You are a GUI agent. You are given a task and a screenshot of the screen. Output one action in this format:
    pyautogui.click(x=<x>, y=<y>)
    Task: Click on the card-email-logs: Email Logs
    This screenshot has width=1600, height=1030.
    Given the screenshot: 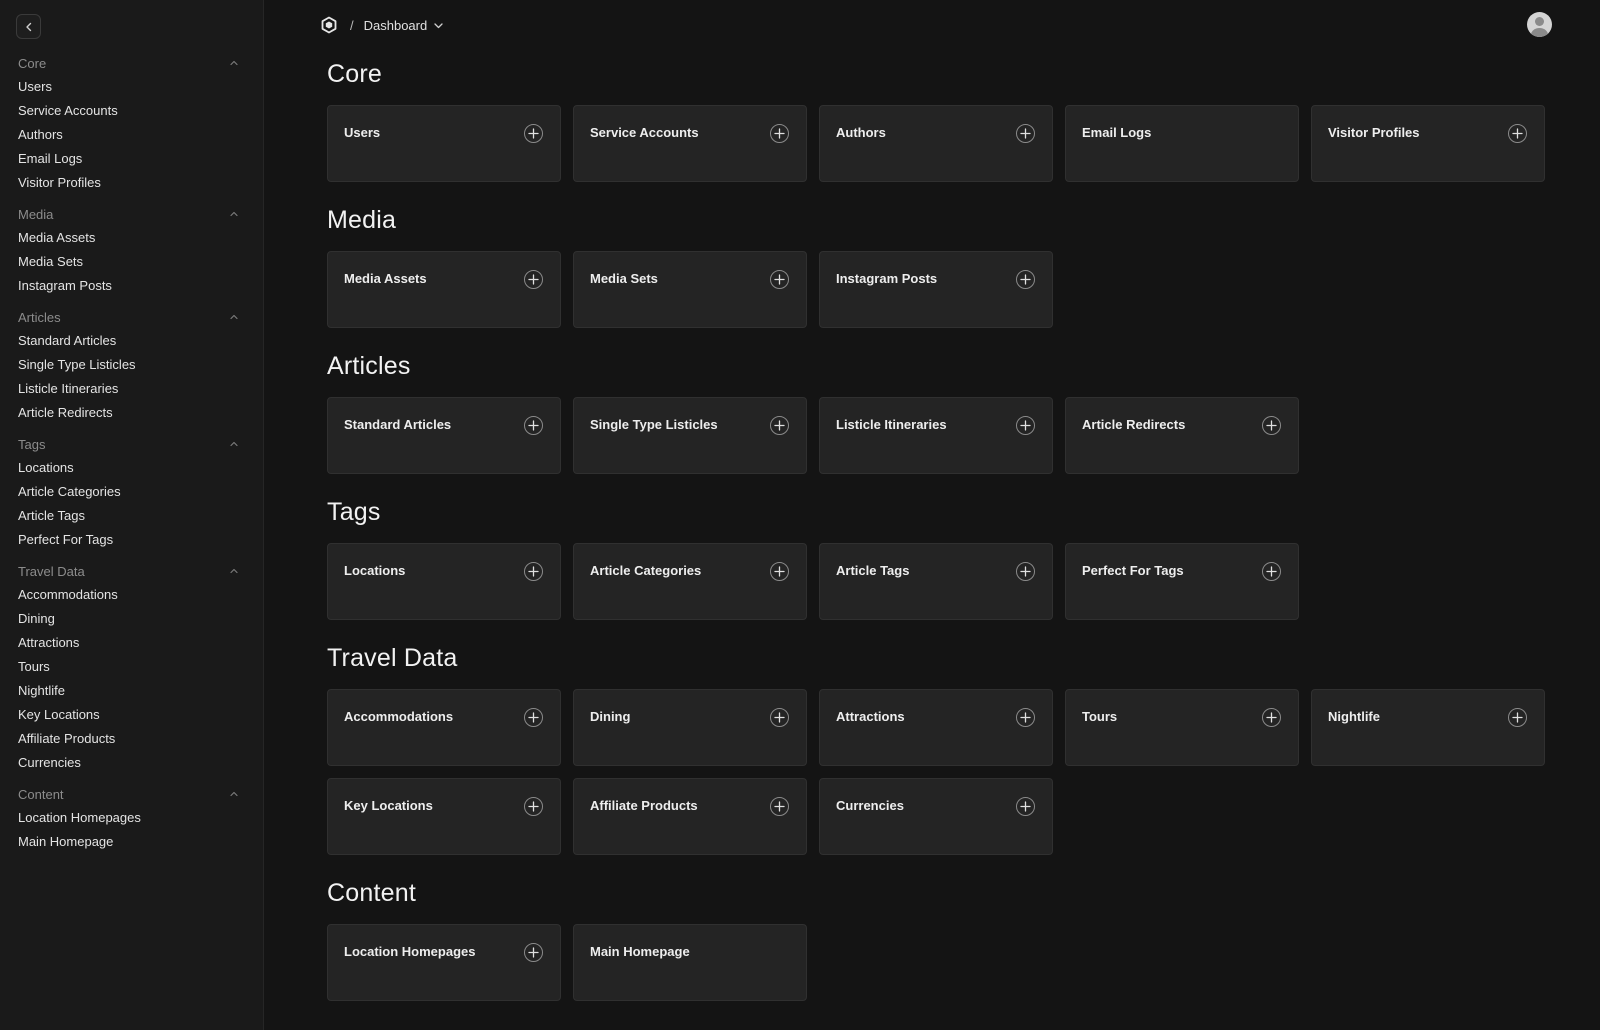 What is the action you would take?
    pyautogui.click(x=1182, y=143)
    